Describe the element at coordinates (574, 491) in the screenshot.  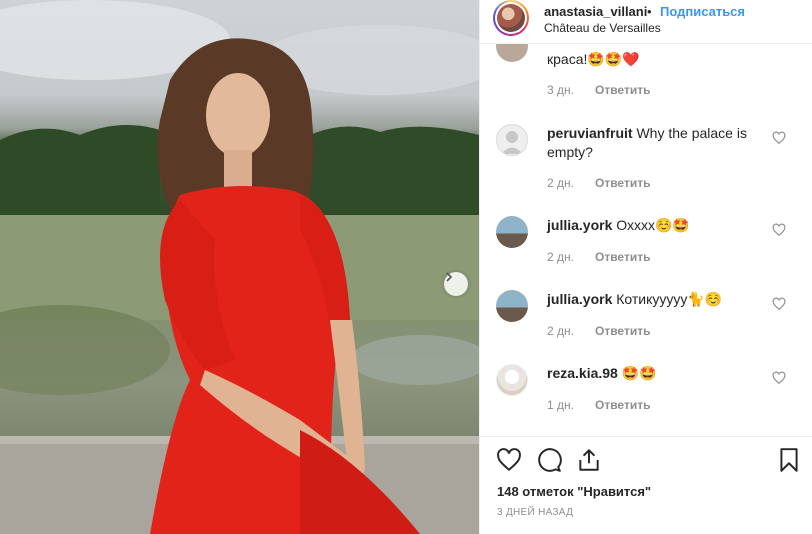
I see `likes-count: 148 отметок "Нравится"` at that location.